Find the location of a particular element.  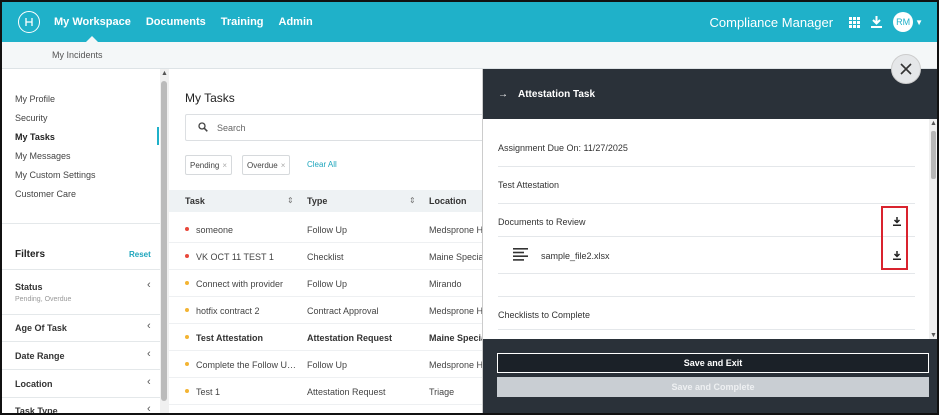

table-row: VK OCT 11 TEST 1 Checklist Maine Specia is located at coordinates (325, 256).